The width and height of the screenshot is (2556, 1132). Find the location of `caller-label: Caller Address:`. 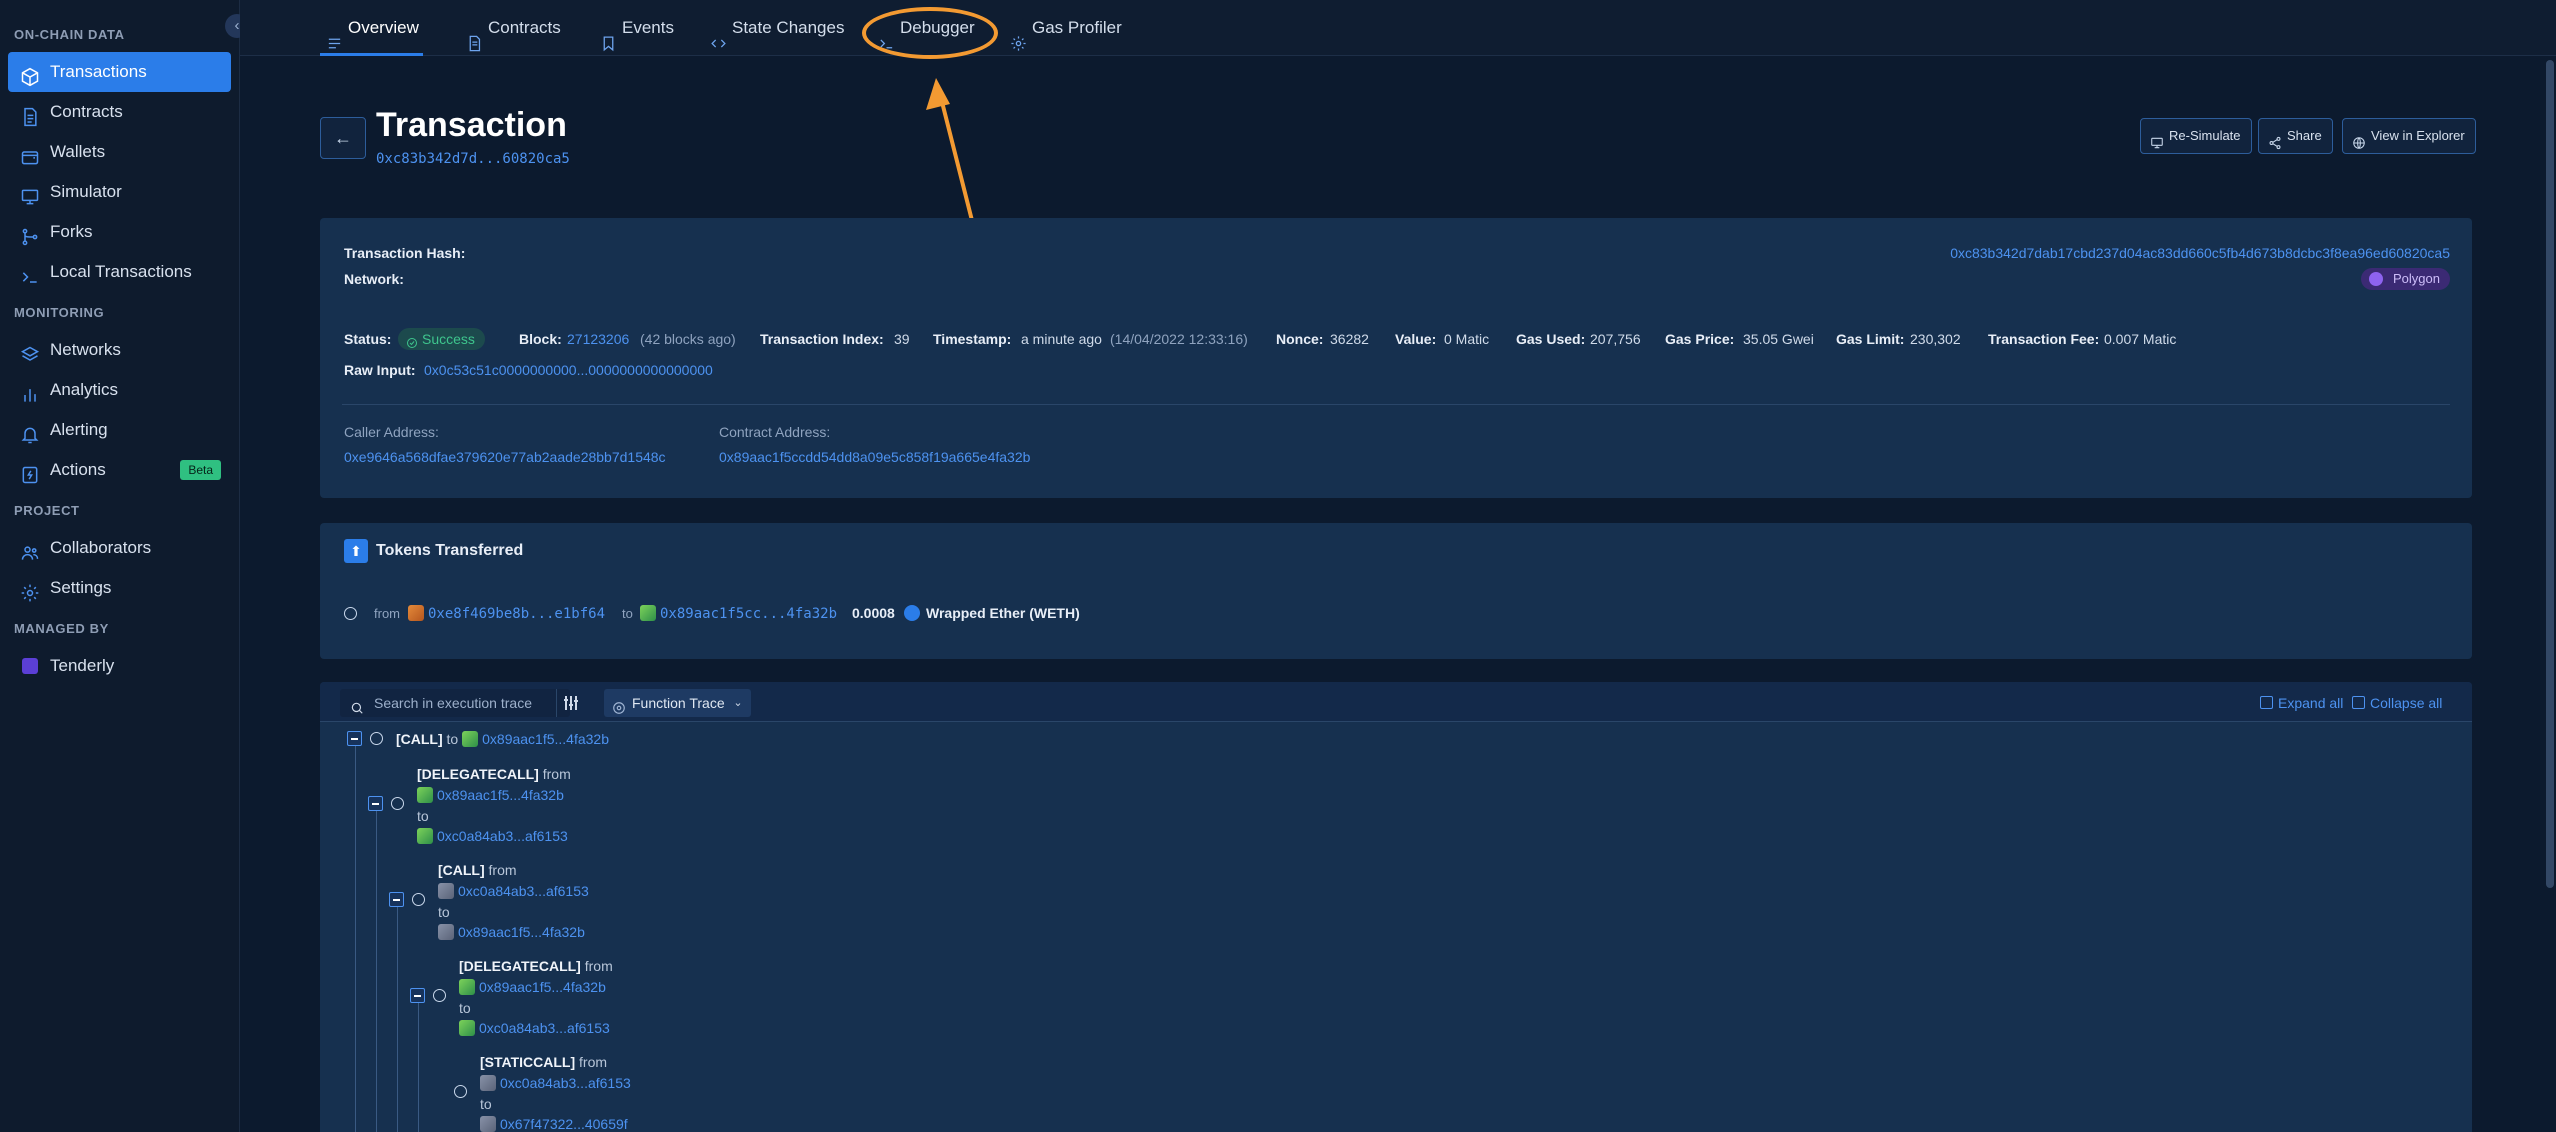

caller-label: Caller Address: is located at coordinates (391, 432).